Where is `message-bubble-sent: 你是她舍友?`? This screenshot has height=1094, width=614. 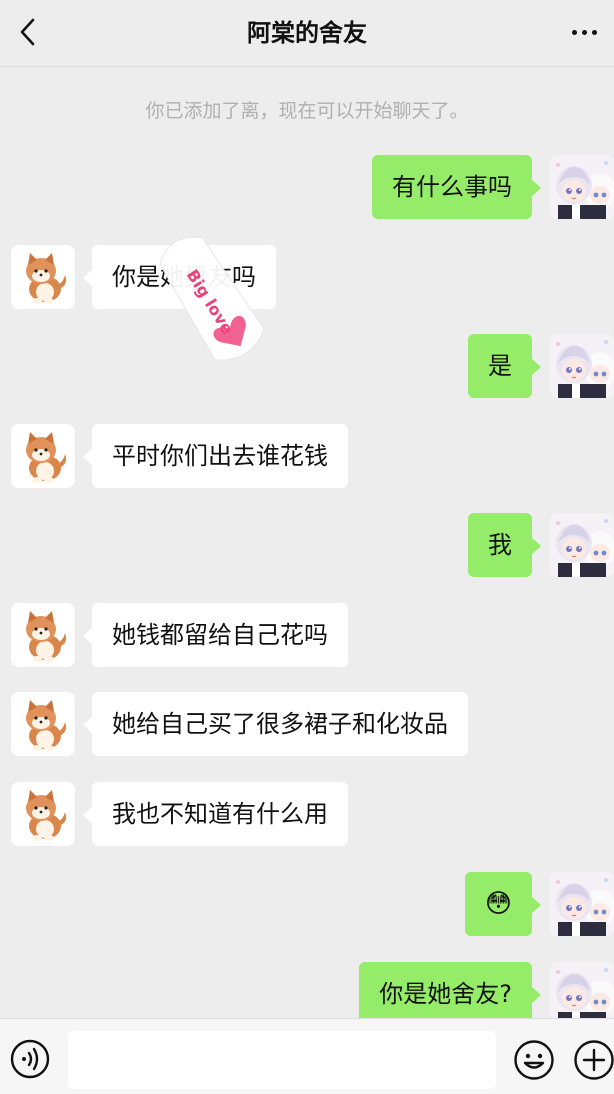
message-bubble-sent: 你是她舍友? is located at coordinates (450, 994).